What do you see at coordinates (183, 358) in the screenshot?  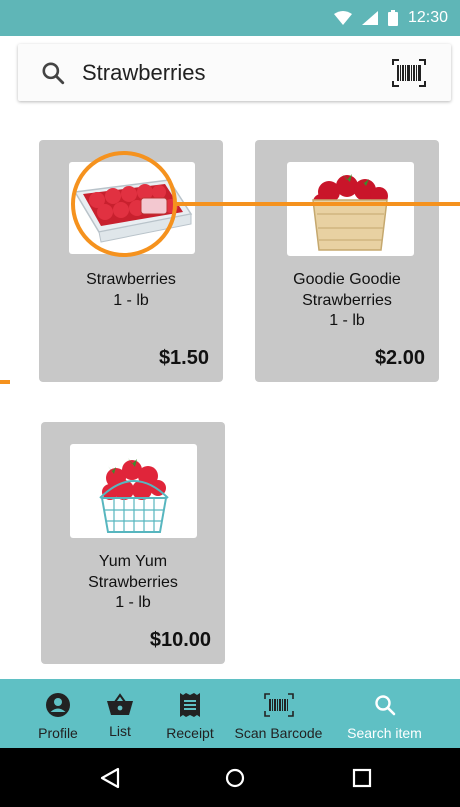 I see `product-price: $1.50` at bounding box center [183, 358].